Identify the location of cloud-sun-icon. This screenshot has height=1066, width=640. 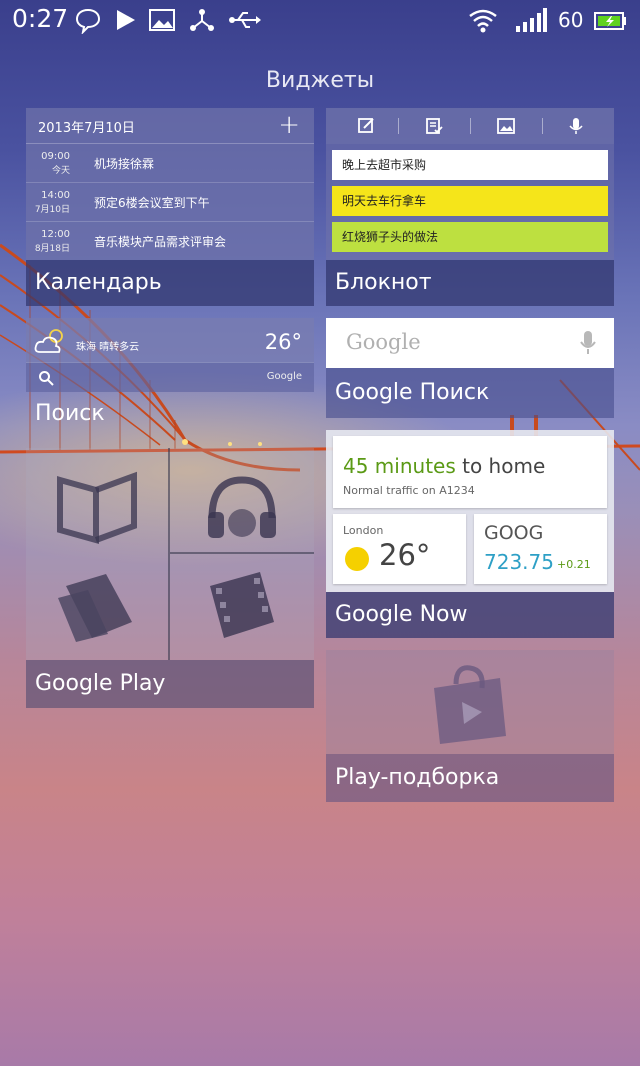
(48, 341).